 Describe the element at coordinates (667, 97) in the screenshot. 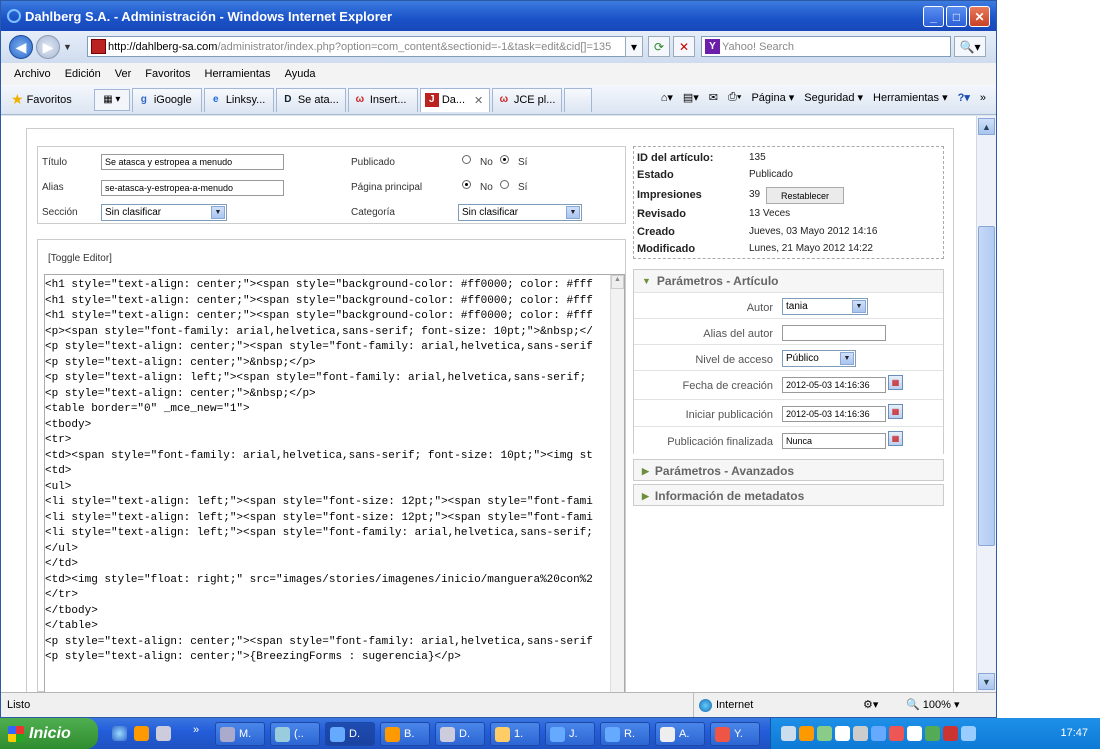

I see `home-icon: ⌂▾` at that location.